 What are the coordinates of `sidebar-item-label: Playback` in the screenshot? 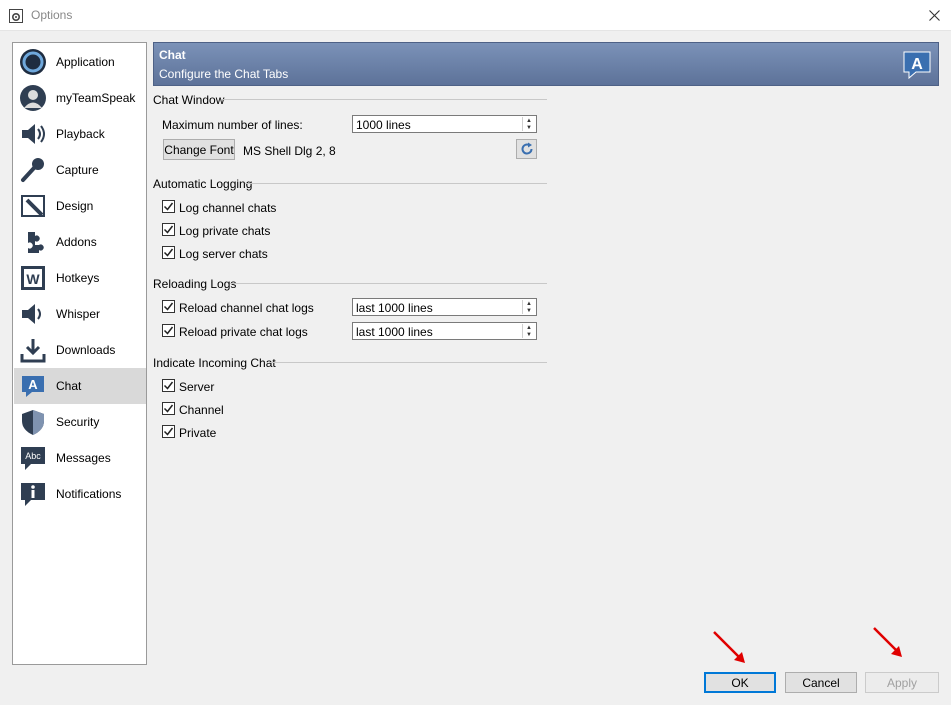 It's located at (80, 134).